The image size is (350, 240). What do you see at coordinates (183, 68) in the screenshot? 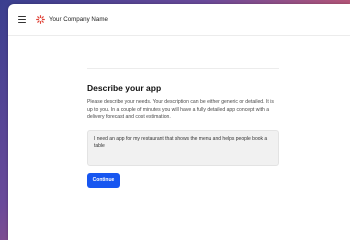
I see `divider` at bounding box center [183, 68].